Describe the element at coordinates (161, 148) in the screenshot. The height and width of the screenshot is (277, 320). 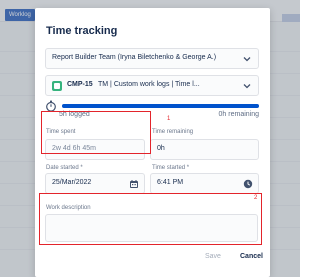
I see `time-remaining-value: 0h` at that location.